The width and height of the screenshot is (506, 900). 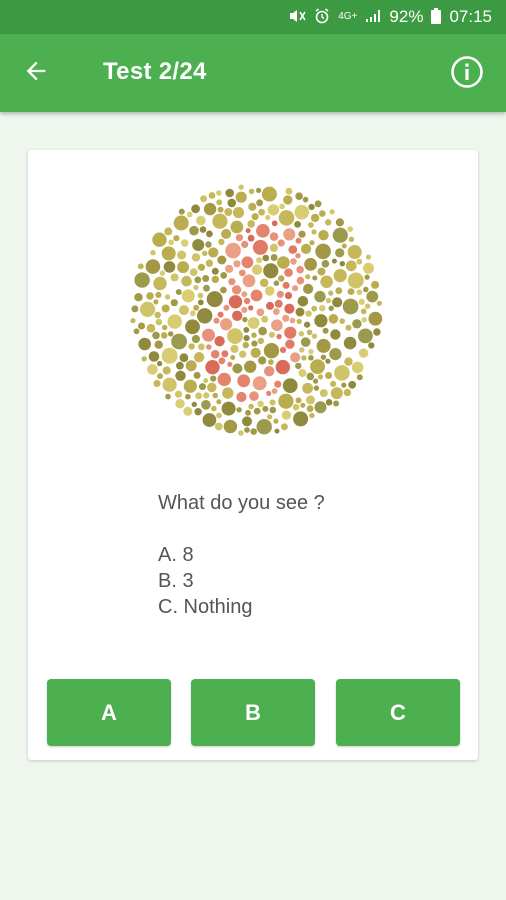 I want to click on alarm-icon, so click(x=322, y=17).